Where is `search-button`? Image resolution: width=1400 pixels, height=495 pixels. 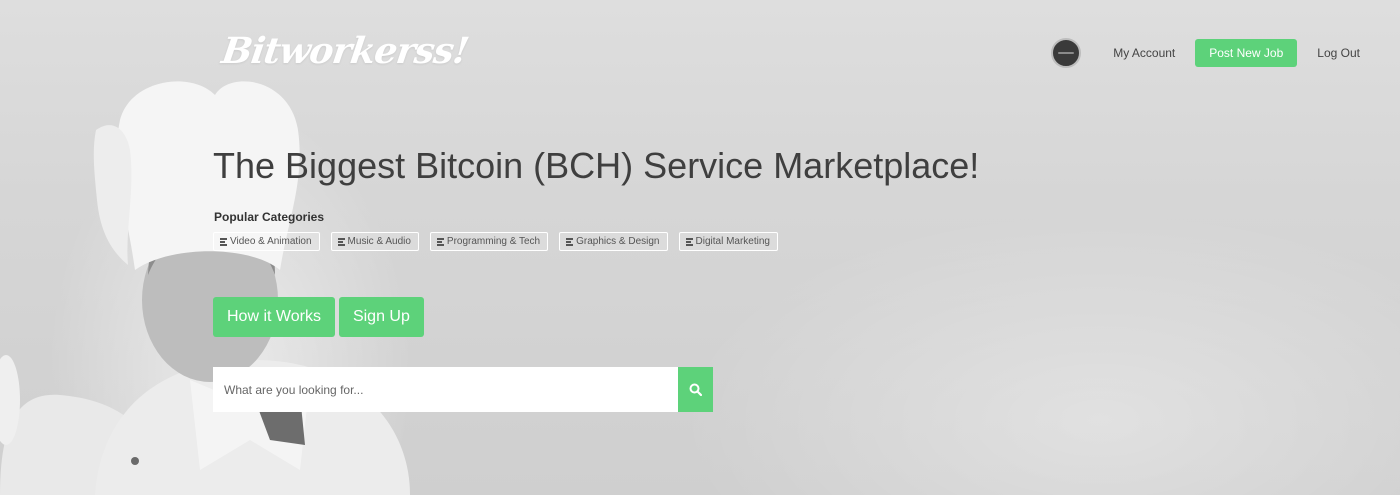 search-button is located at coordinates (695, 389).